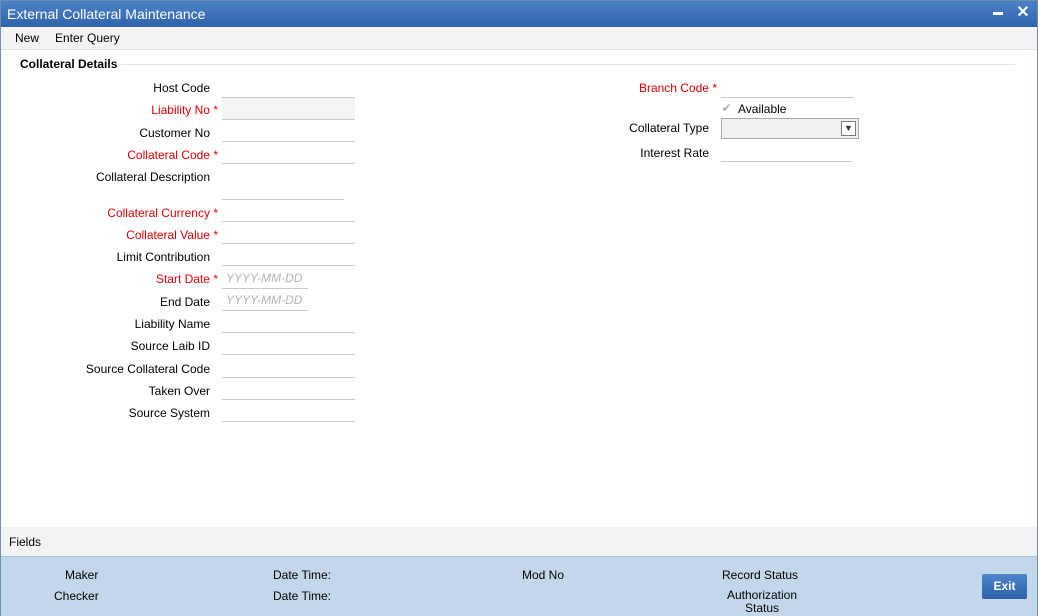 The image size is (1038, 616). Describe the element at coordinates (170, 346) in the screenshot. I see `source-liab-id-label: Source Laib ID` at that location.